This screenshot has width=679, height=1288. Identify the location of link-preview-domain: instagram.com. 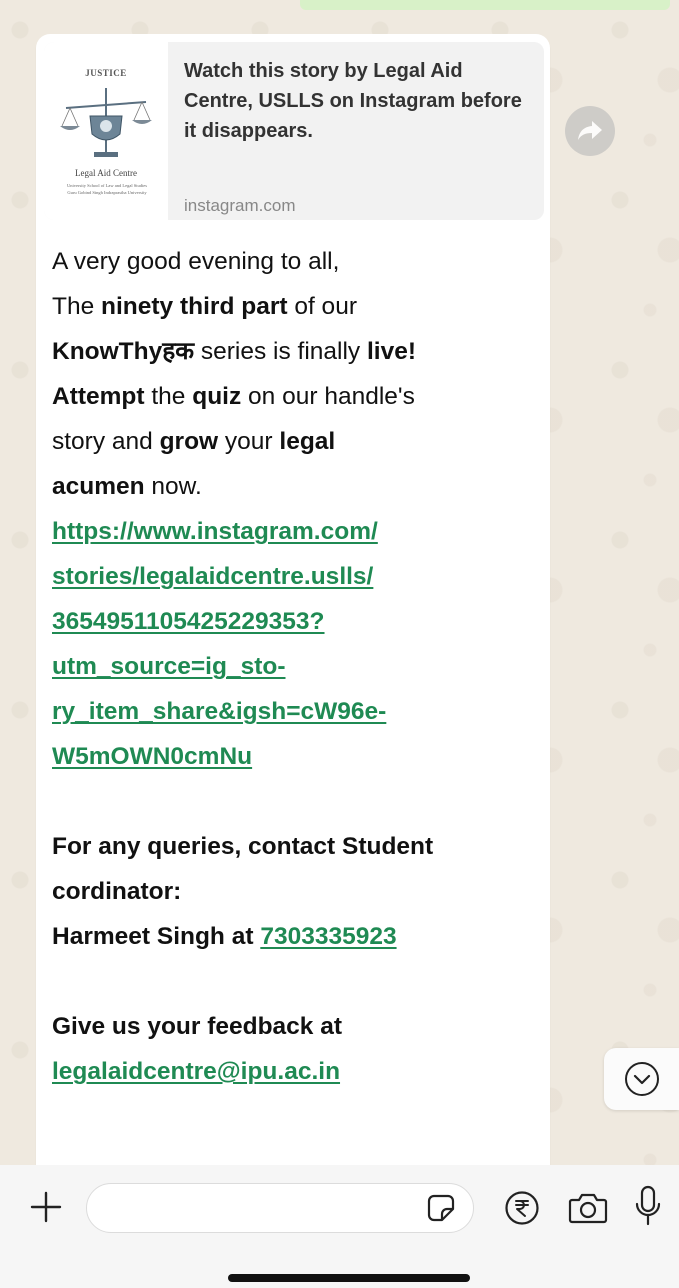
(240, 205).